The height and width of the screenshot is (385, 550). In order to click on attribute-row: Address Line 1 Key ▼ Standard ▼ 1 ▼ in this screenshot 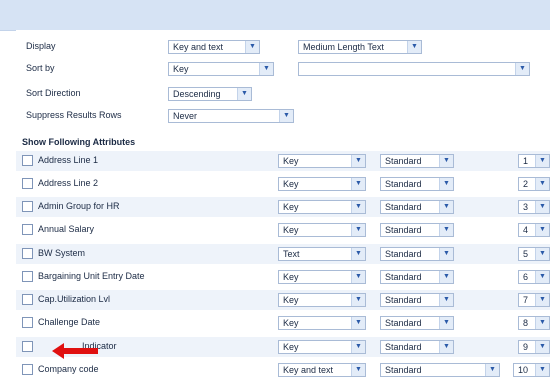, I will do `click(283, 161)`.